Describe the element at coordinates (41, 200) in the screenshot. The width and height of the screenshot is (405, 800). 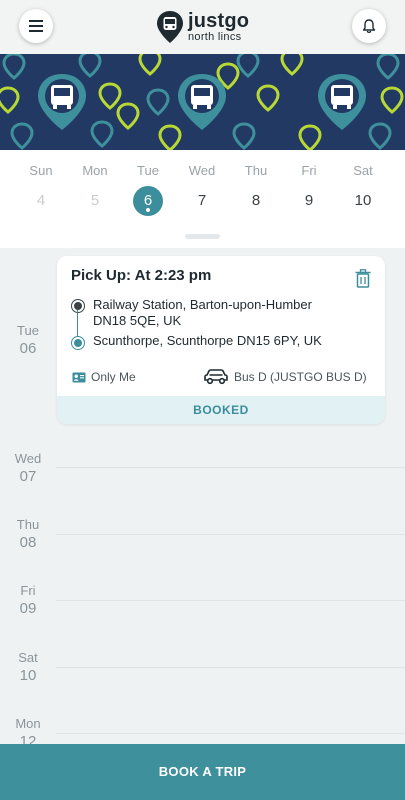
I see `week-day-number: 4` at that location.